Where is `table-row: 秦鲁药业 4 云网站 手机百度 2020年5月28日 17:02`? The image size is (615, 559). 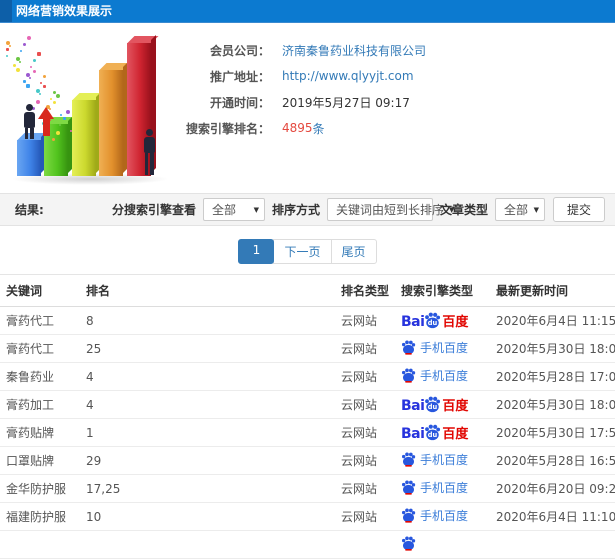 table-row: 秦鲁药业 4 云网站 手机百度 2020年5月28日 17:02 is located at coordinates (307, 376).